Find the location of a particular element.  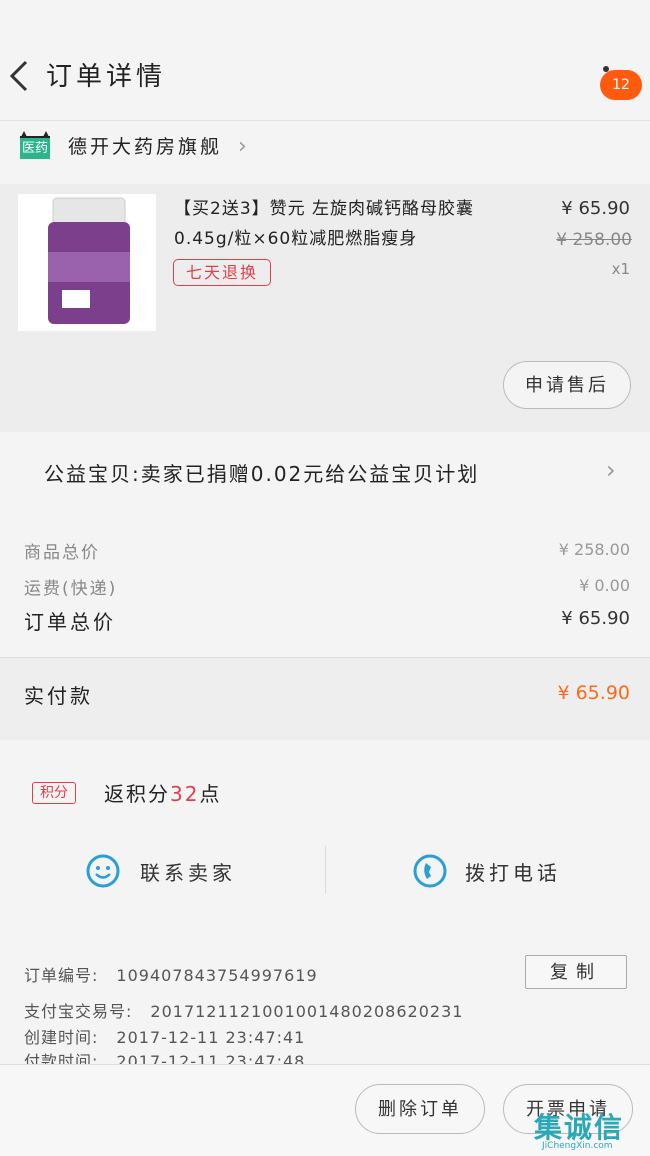

created-time-row: 创建时间: 2017-12-11 23:47:41 is located at coordinates (165, 1037).